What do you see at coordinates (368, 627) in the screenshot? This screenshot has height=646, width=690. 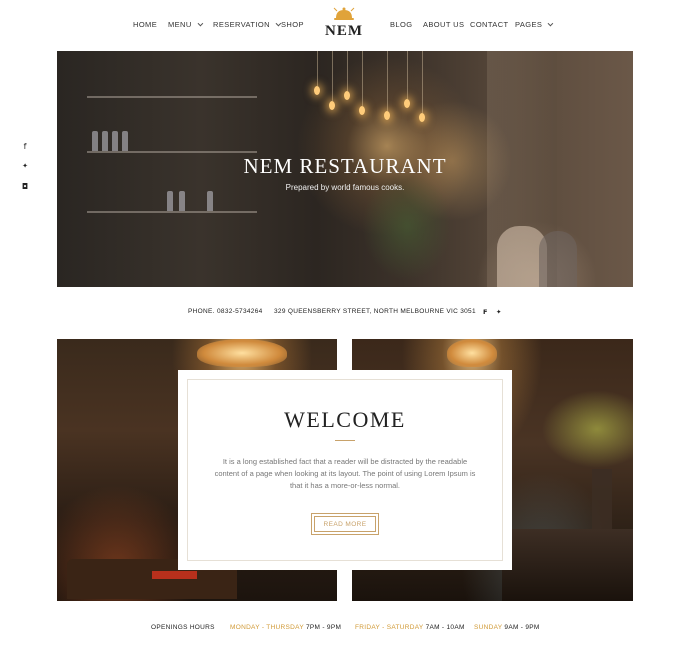 I see `days-start: FRIDAY` at bounding box center [368, 627].